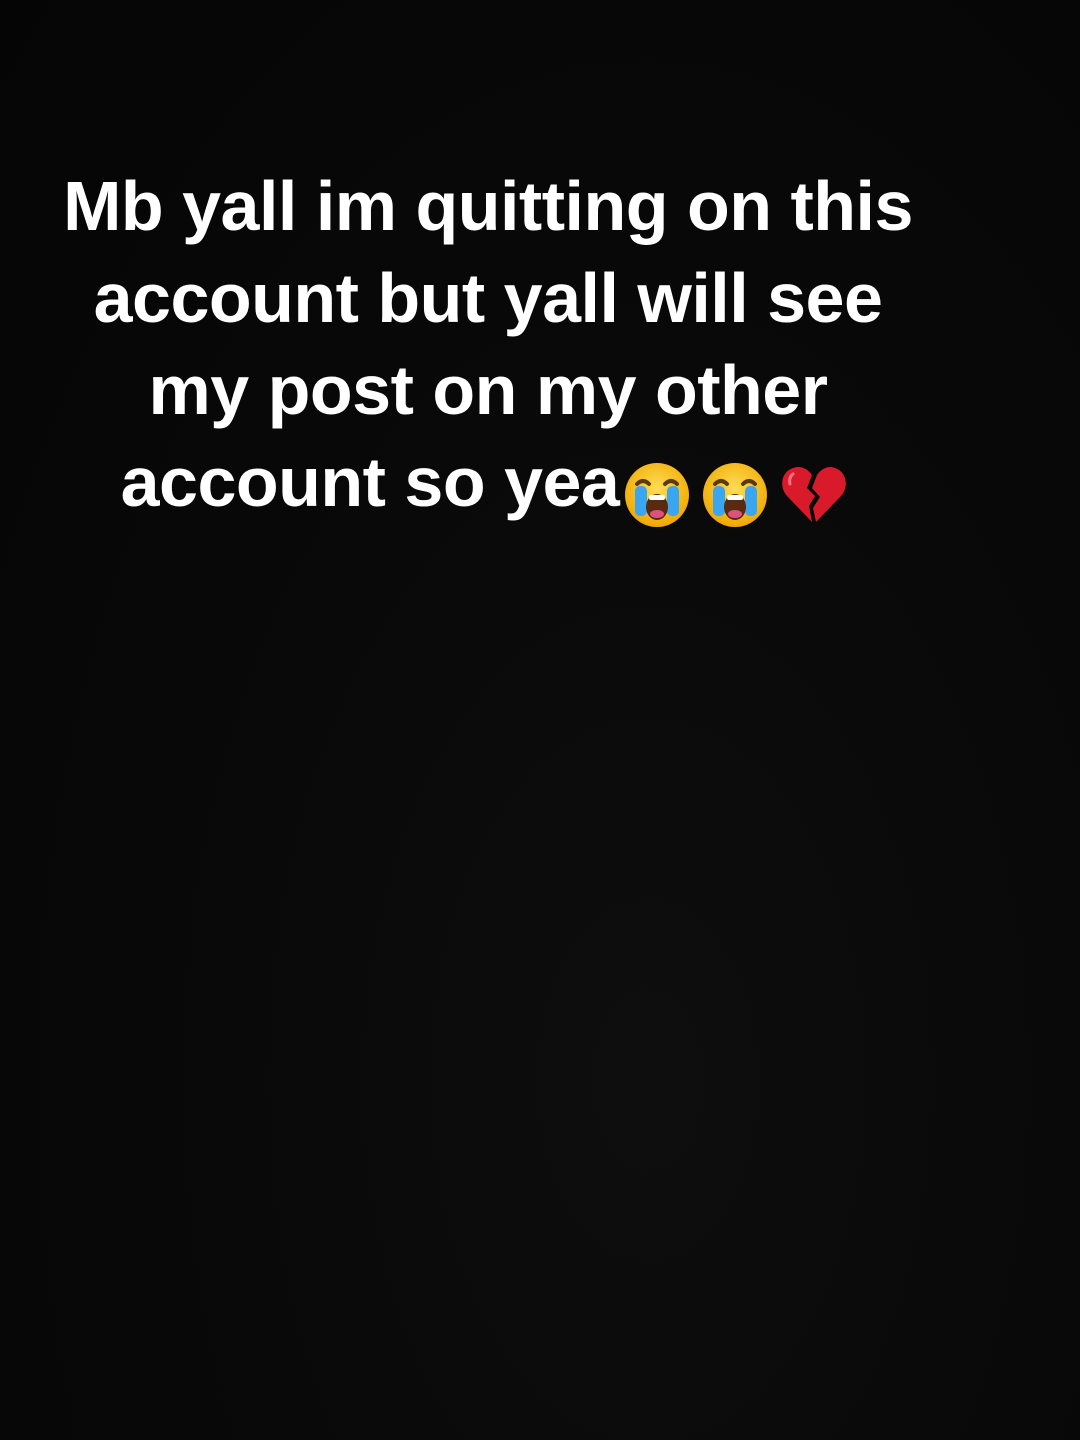 Image resolution: width=1080 pixels, height=1440 pixels. I want to click on caption-line-4-text: account so yea, so click(370, 482).